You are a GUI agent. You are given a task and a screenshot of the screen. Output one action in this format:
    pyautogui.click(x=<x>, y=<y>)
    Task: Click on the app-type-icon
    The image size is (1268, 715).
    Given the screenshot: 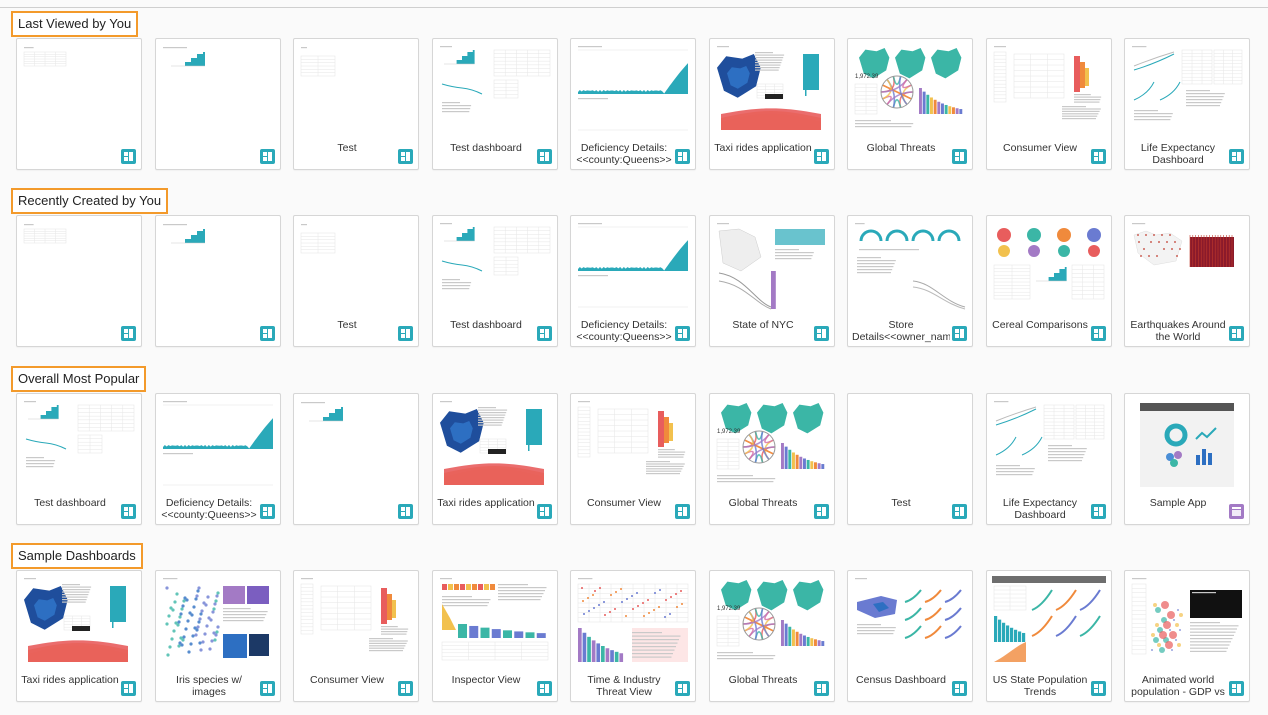 What is the action you would take?
    pyautogui.click(x=1236, y=511)
    